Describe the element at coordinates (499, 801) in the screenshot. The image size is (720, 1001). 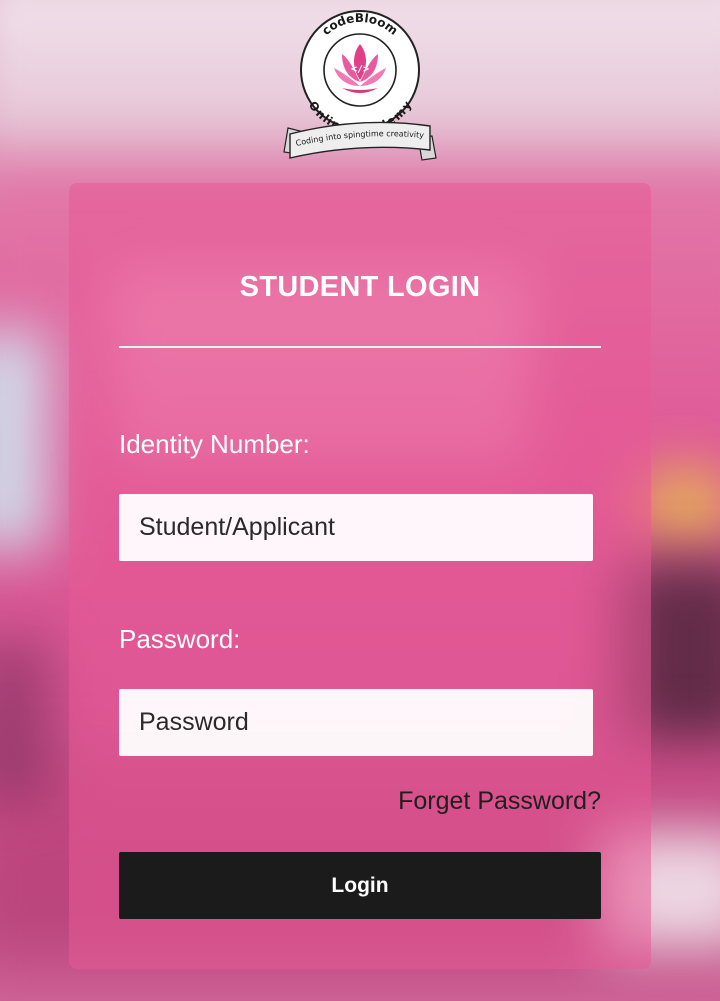
I see `forget-password-link: Forget Password?` at that location.